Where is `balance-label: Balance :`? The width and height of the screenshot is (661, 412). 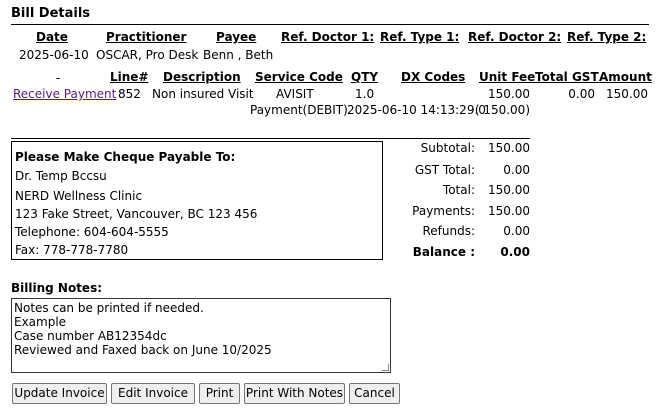 balance-label: Balance : is located at coordinates (443, 252).